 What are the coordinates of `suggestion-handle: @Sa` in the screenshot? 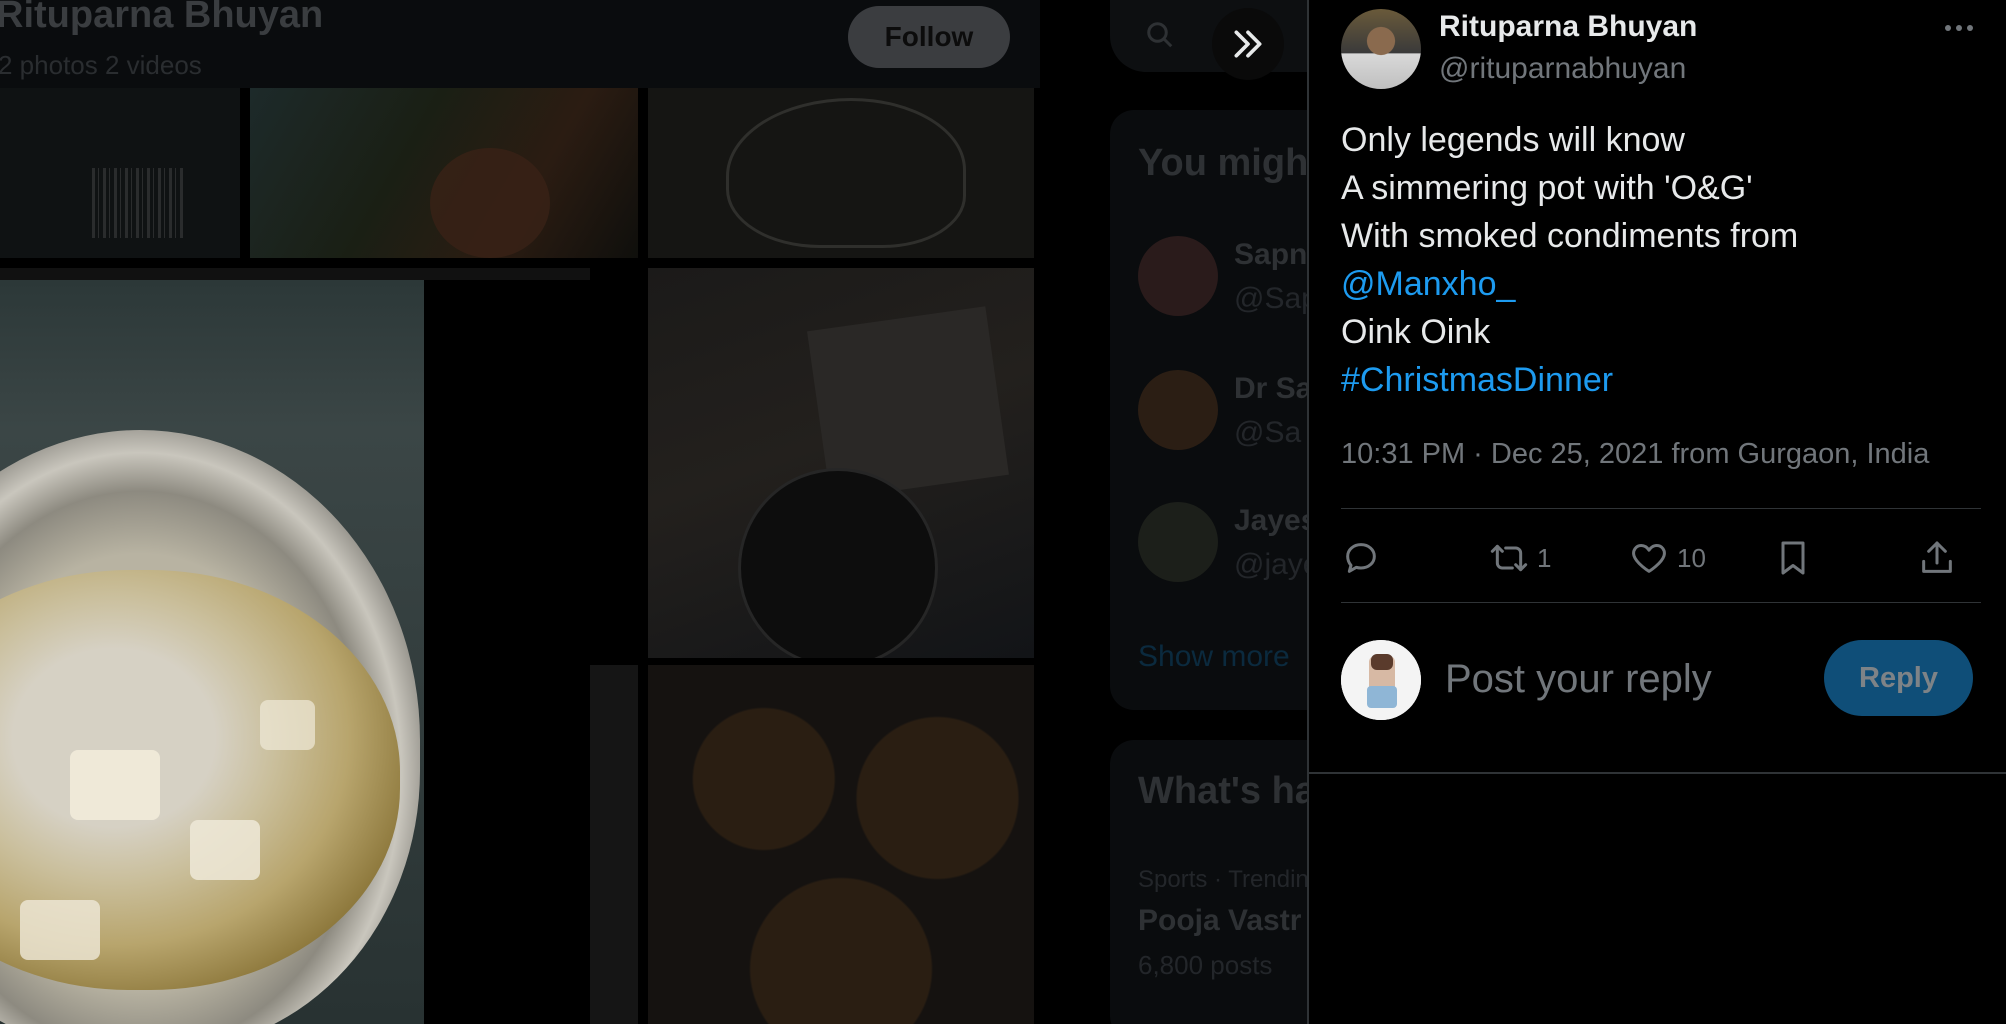 It's located at (1268, 432).